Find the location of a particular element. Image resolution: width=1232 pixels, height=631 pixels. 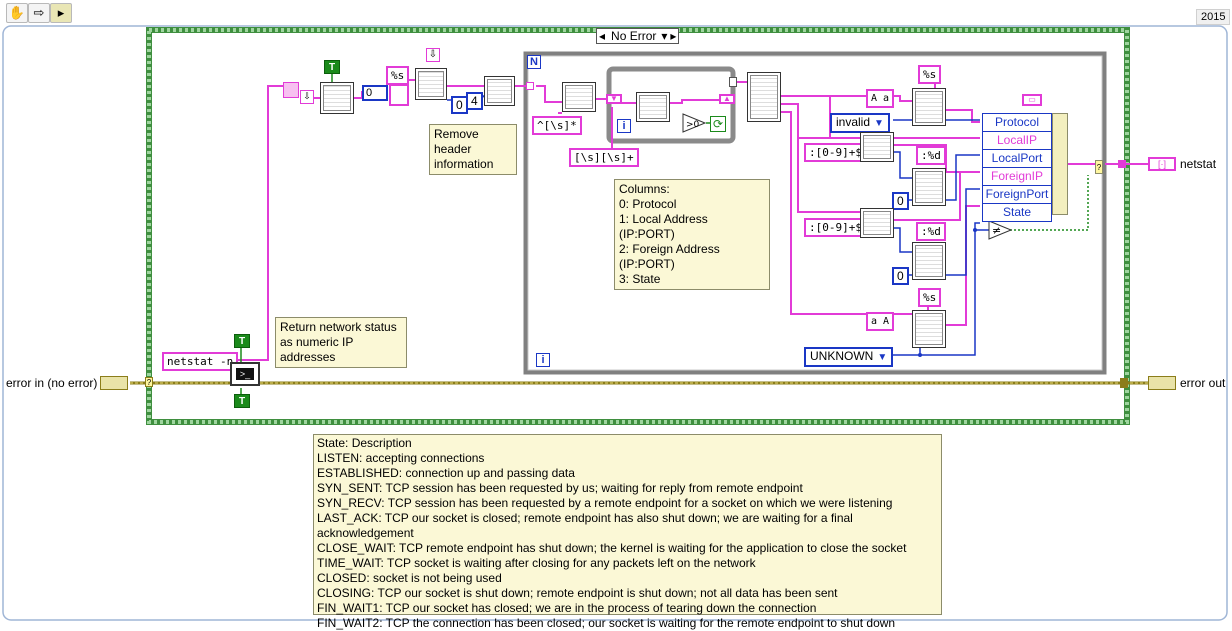

error-case-tunnel-in: ? is located at coordinates (149, 382).